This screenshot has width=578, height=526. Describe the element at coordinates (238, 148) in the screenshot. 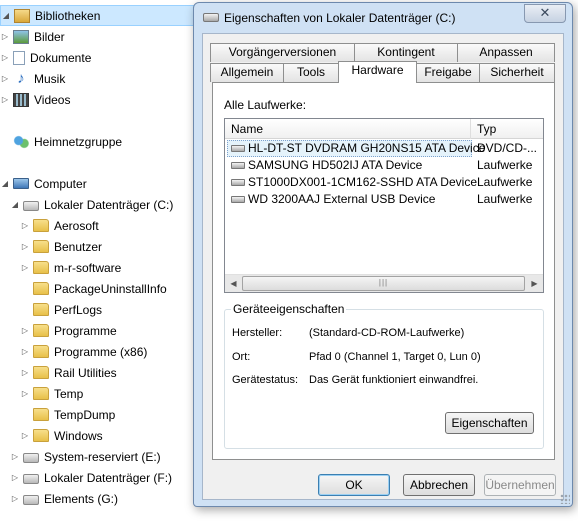

I see `optical-drive-icon` at that location.